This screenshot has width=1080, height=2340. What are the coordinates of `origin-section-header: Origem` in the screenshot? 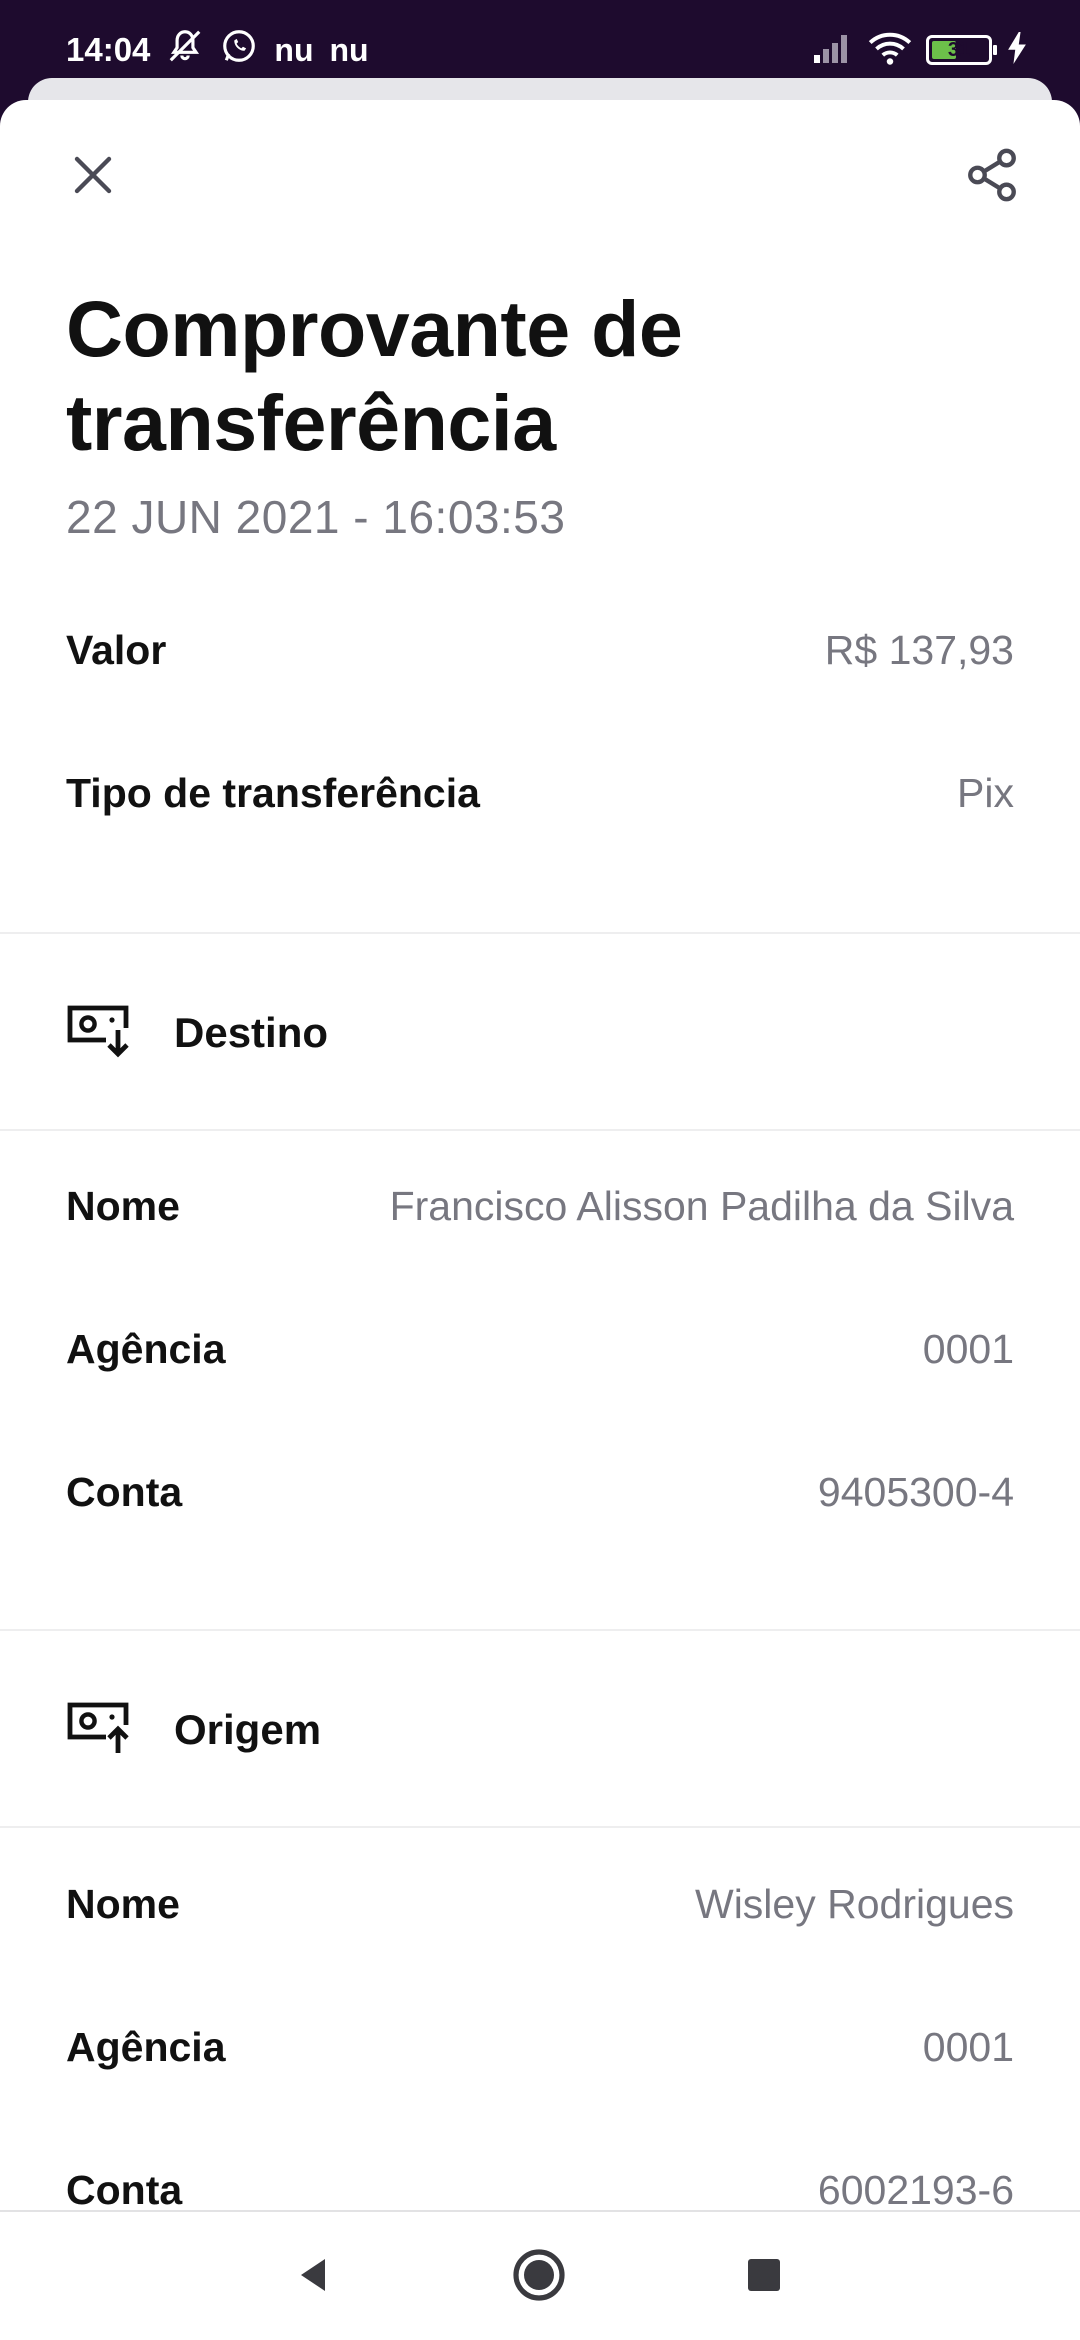 It's located at (193, 1730).